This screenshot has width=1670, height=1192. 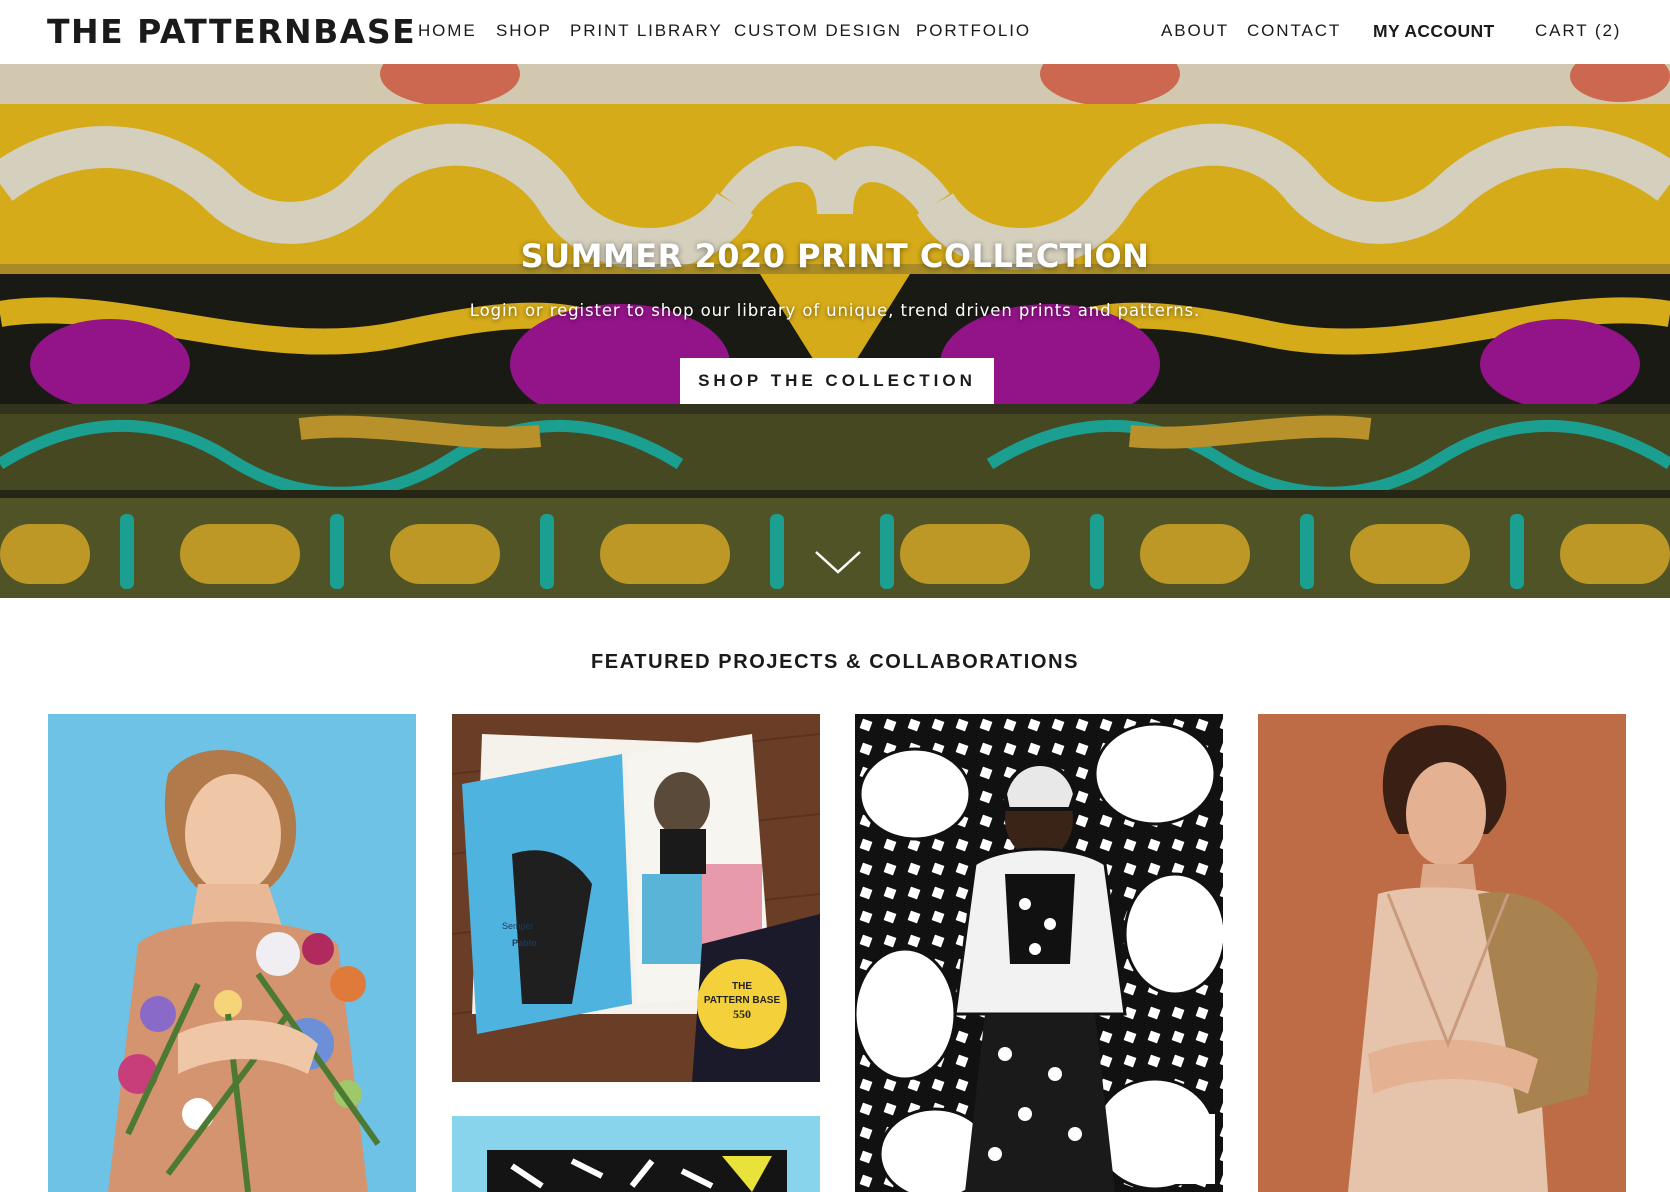 I want to click on book-badge-line2: PATTERN BASE, so click(x=742, y=1000).